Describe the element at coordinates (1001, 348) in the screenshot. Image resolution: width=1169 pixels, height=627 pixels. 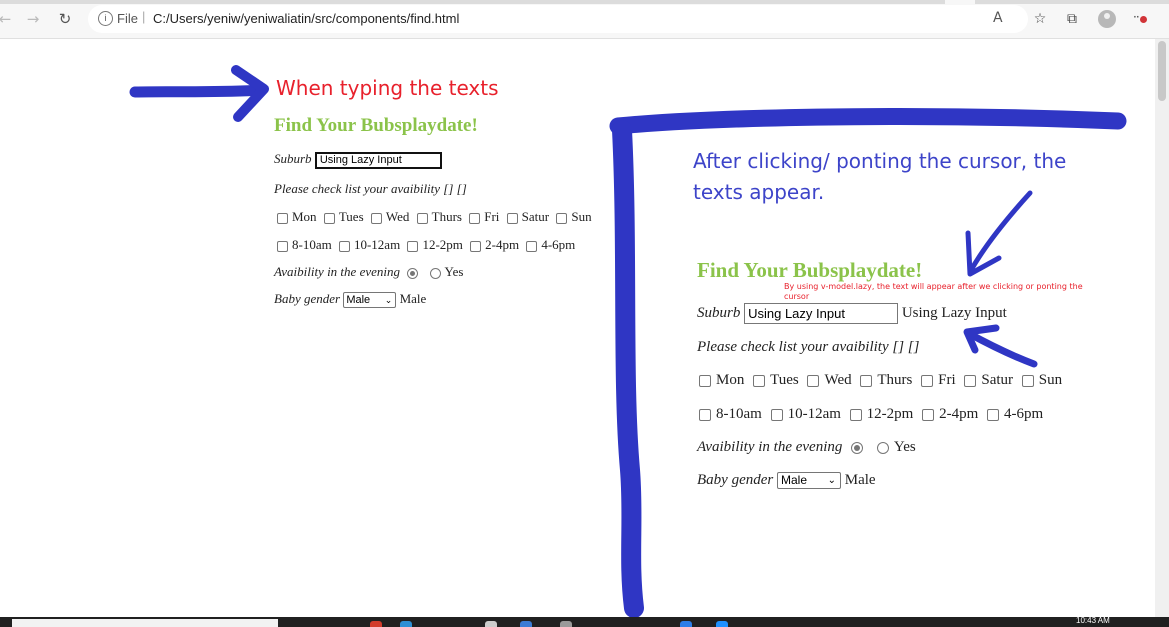
I see `echo-arrow-shaft` at that location.